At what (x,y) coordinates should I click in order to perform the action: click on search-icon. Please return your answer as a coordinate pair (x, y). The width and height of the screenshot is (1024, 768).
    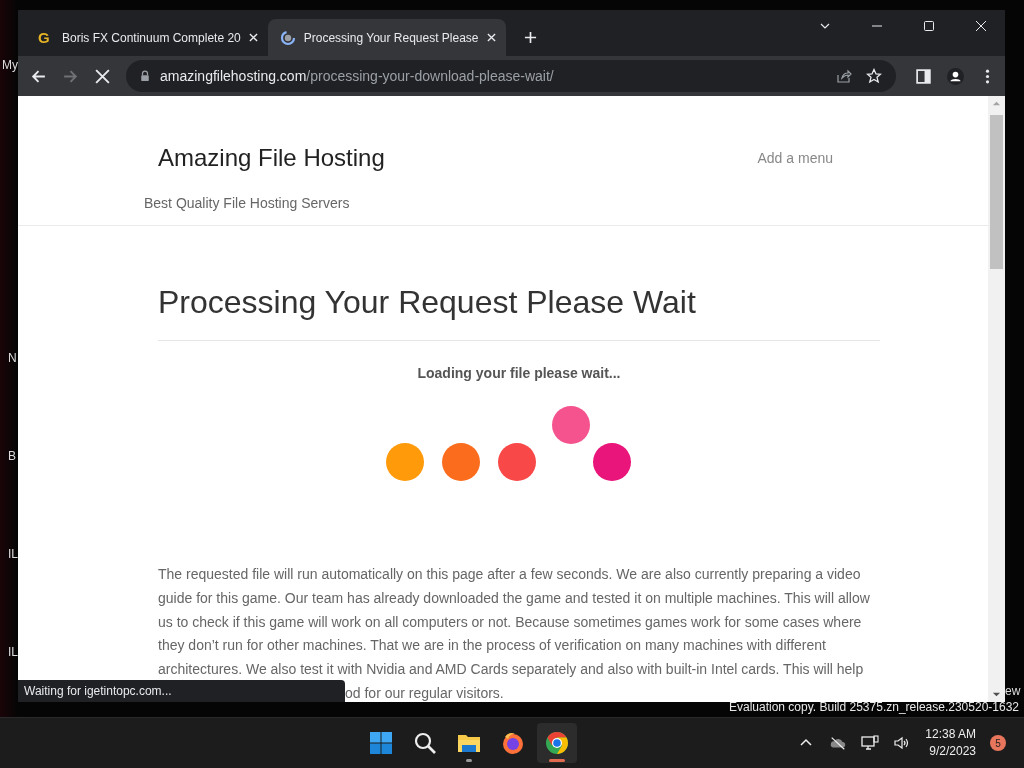
    Looking at the image, I should click on (424, 743).